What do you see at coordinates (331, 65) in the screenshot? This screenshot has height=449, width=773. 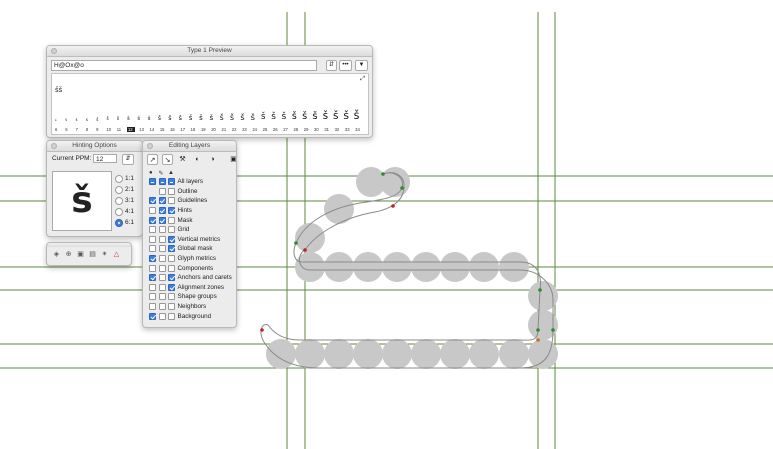 I see `updown-stepper-icon: ⇵` at bounding box center [331, 65].